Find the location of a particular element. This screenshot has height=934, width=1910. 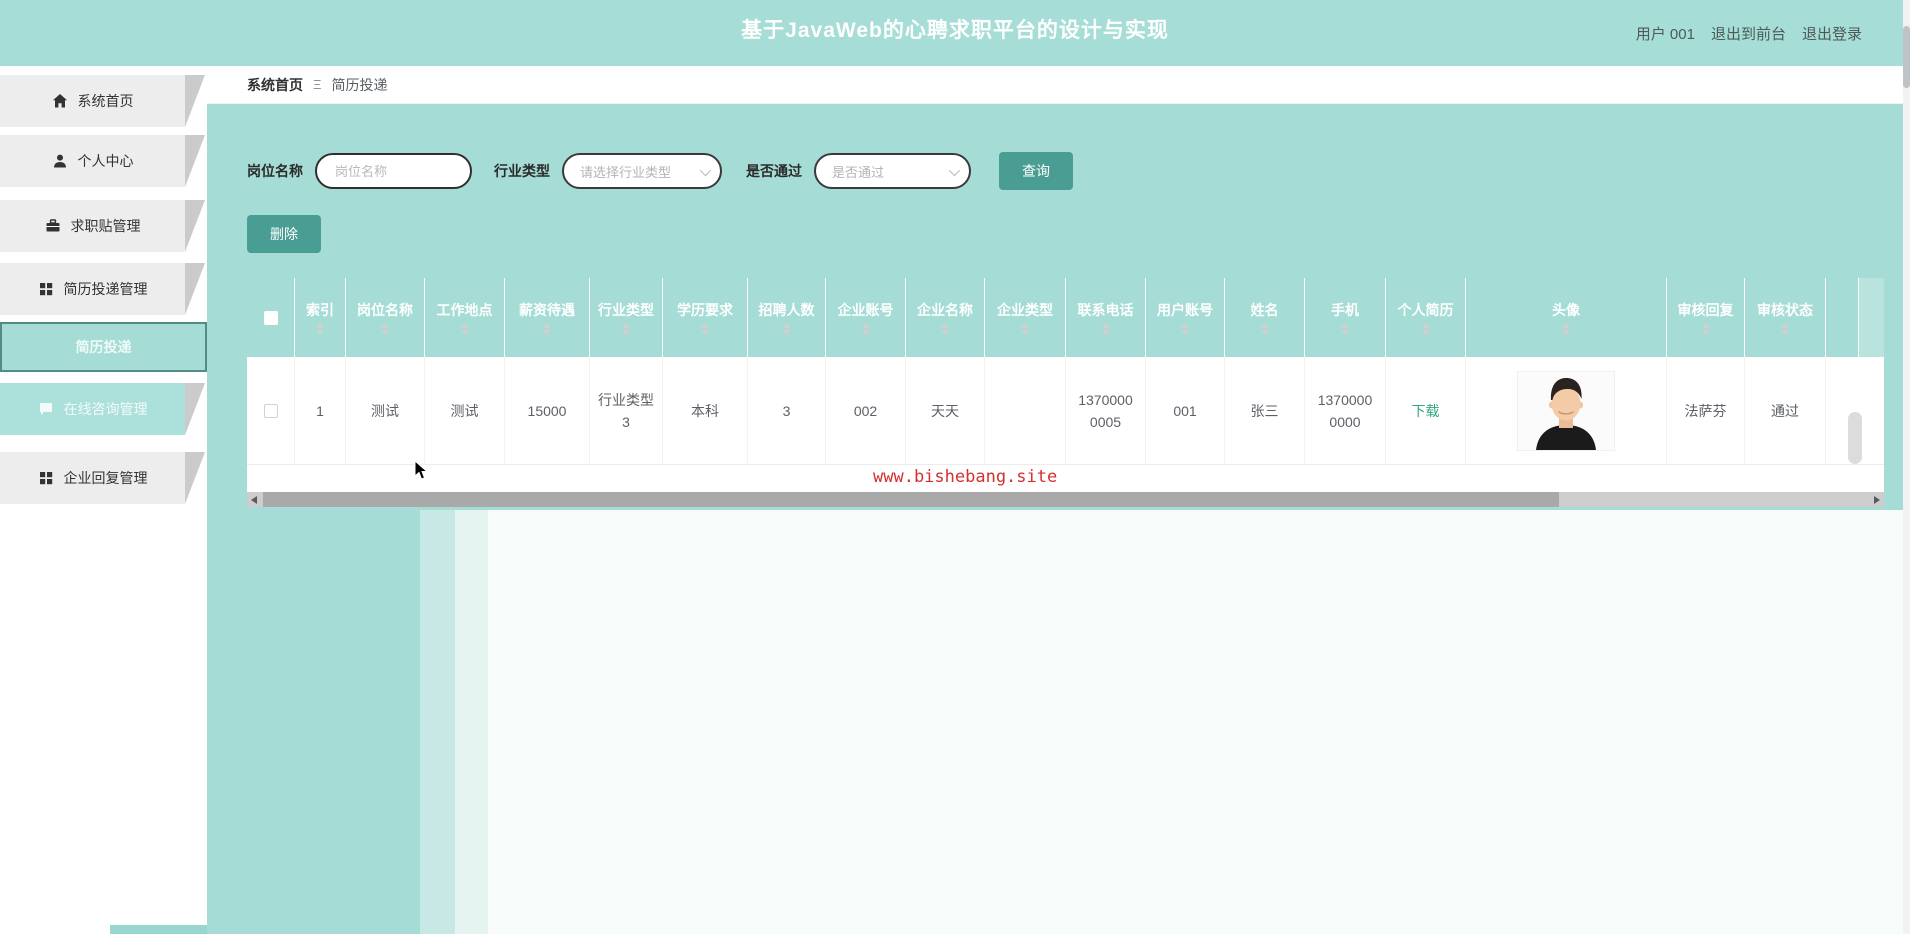

table-footer-space: www.bishebang.site is located at coordinates (1065, 478).